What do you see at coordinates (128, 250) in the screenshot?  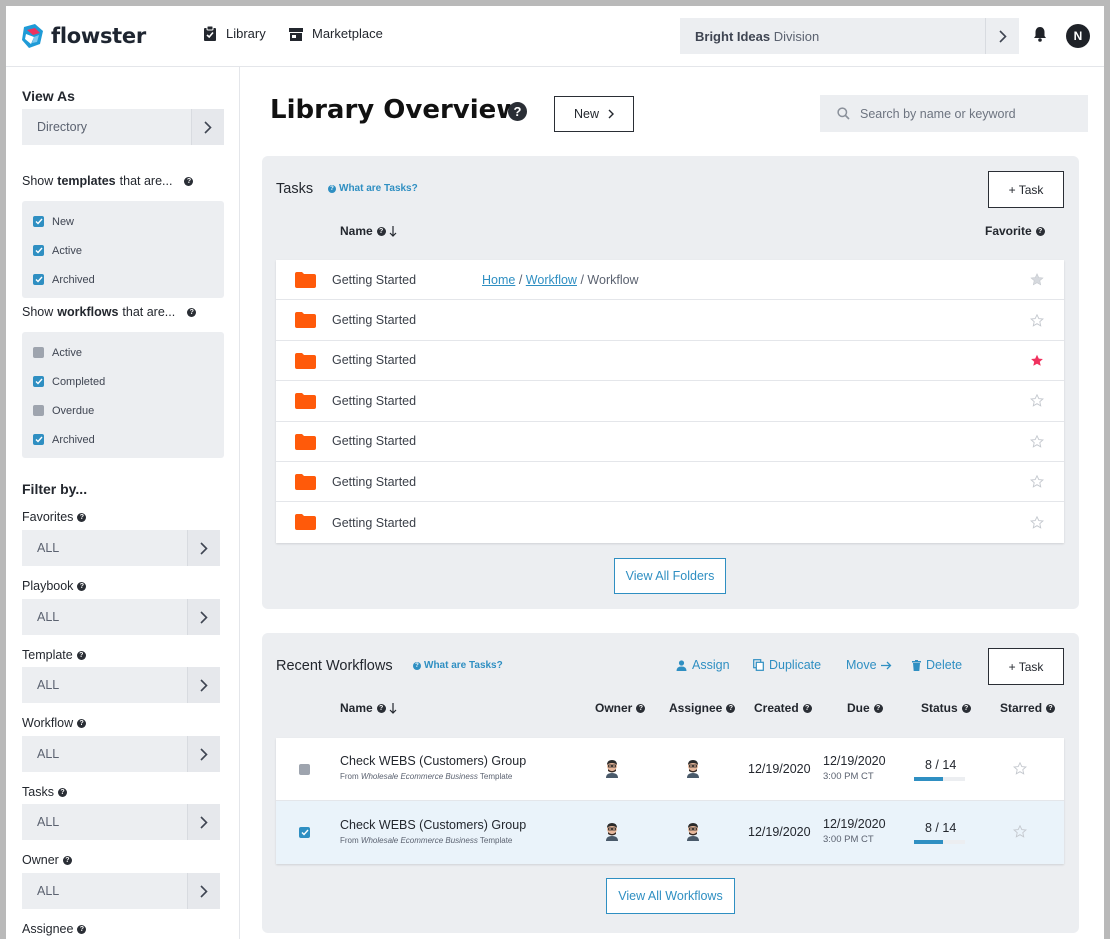 I see `template-filter-active: Active` at bounding box center [128, 250].